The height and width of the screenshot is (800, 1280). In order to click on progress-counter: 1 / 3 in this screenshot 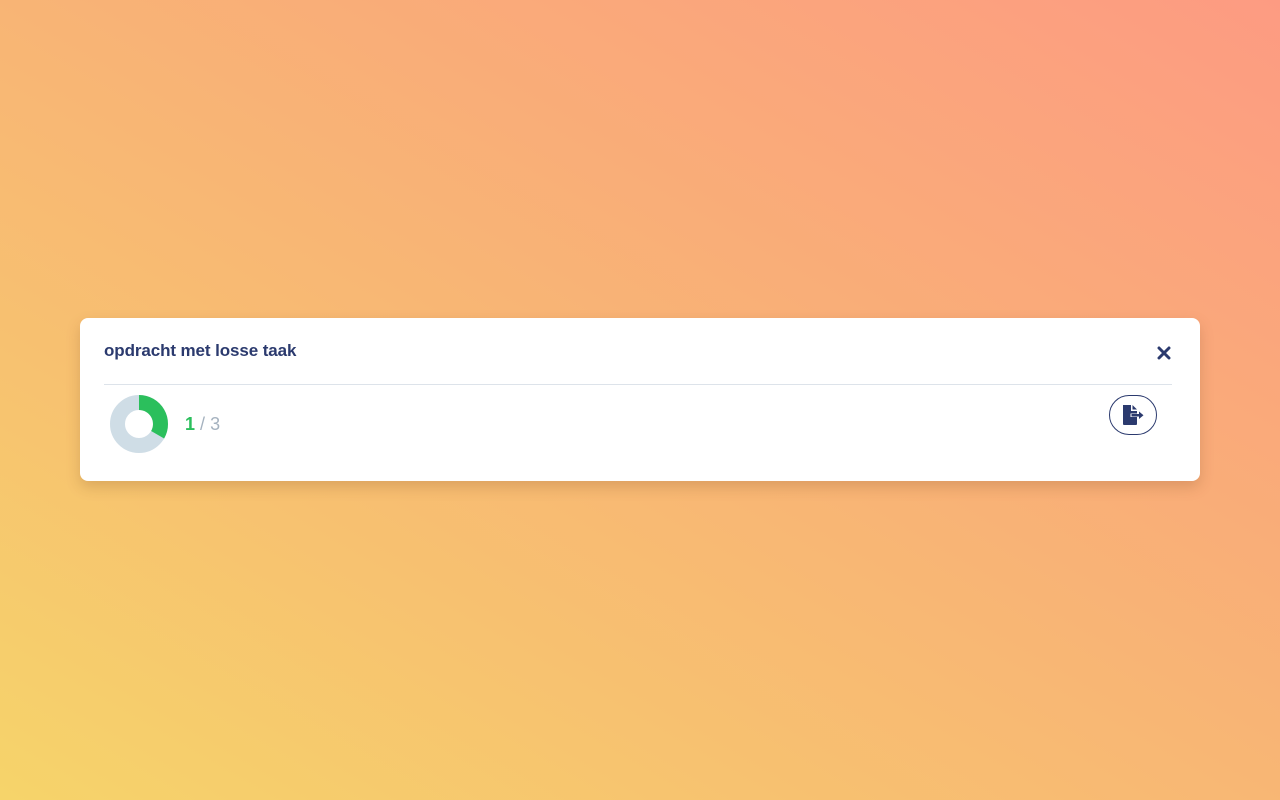, I will do `click(202, 424)`.